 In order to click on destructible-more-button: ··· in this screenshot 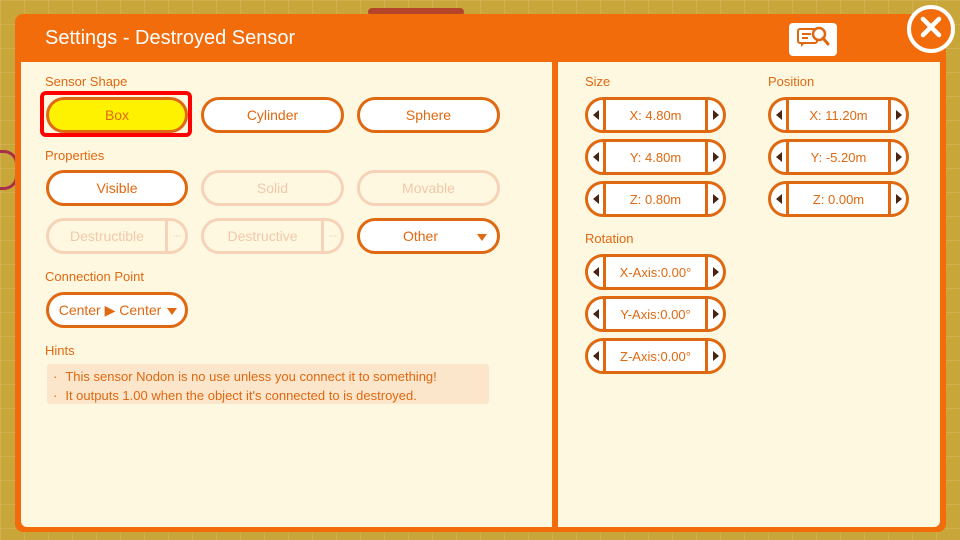, I will do `click(175, 236)`.